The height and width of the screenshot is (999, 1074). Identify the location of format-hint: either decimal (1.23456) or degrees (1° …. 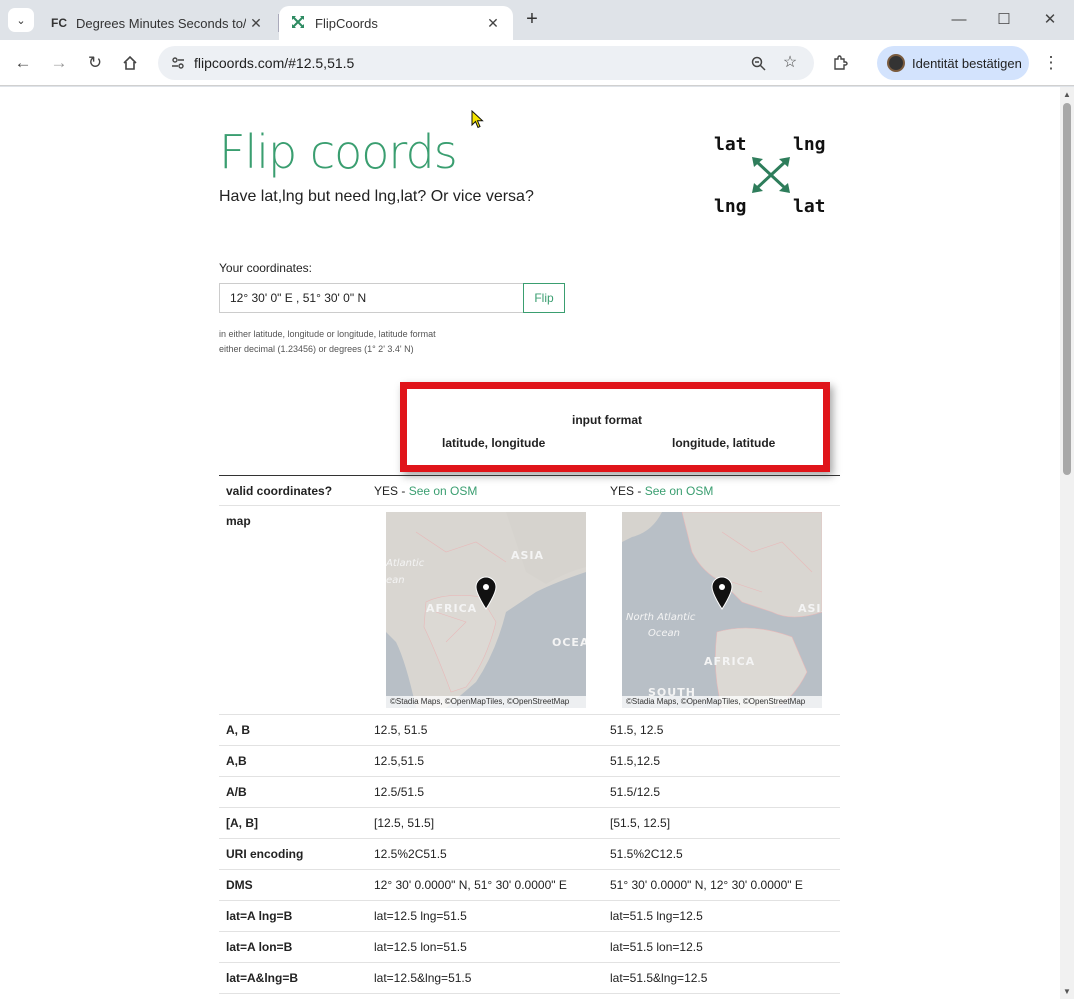
(316, 349).